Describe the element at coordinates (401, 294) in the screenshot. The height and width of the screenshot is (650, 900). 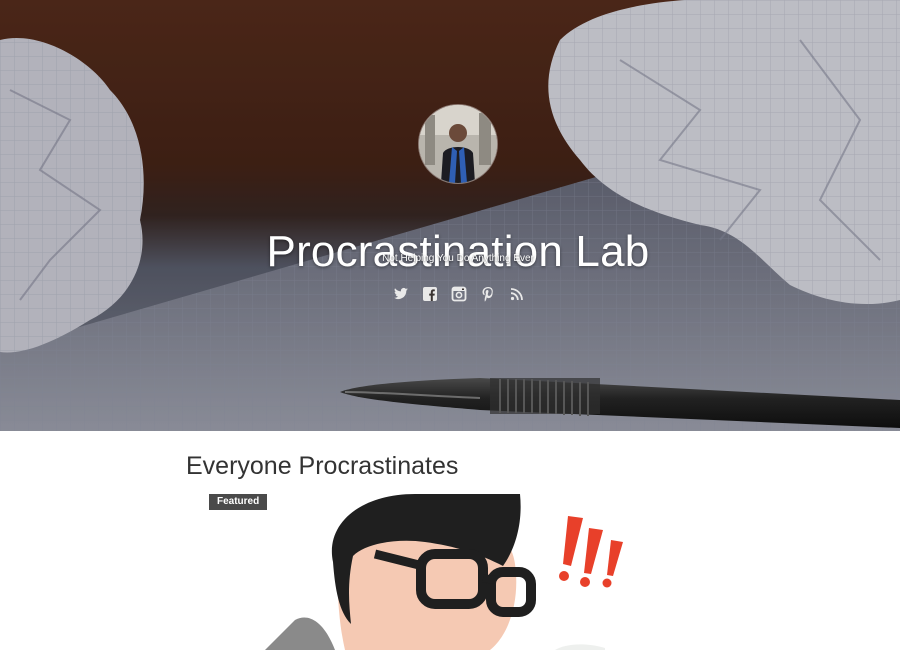
I see `twitter-icon` at that location.